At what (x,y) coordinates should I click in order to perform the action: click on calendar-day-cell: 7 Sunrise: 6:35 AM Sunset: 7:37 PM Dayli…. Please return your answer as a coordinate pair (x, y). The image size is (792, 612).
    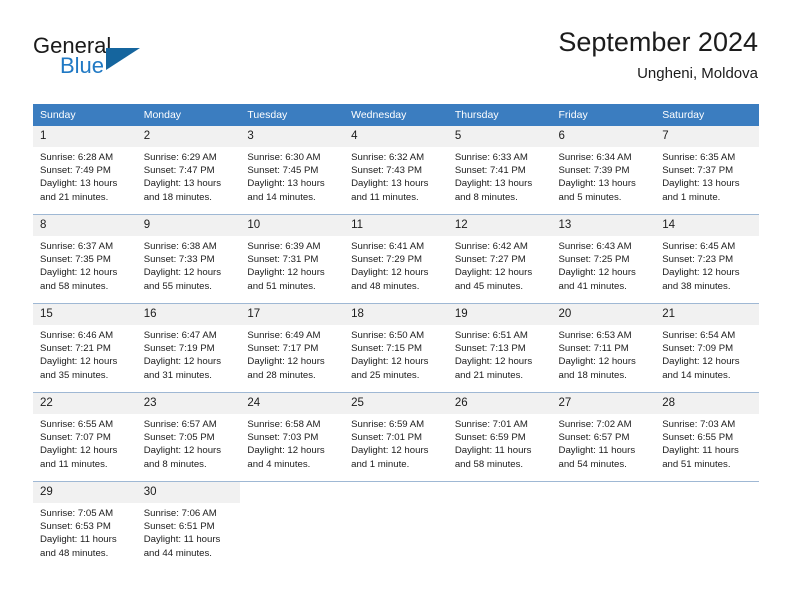
    Looking at the image, I should click on (707, 170).